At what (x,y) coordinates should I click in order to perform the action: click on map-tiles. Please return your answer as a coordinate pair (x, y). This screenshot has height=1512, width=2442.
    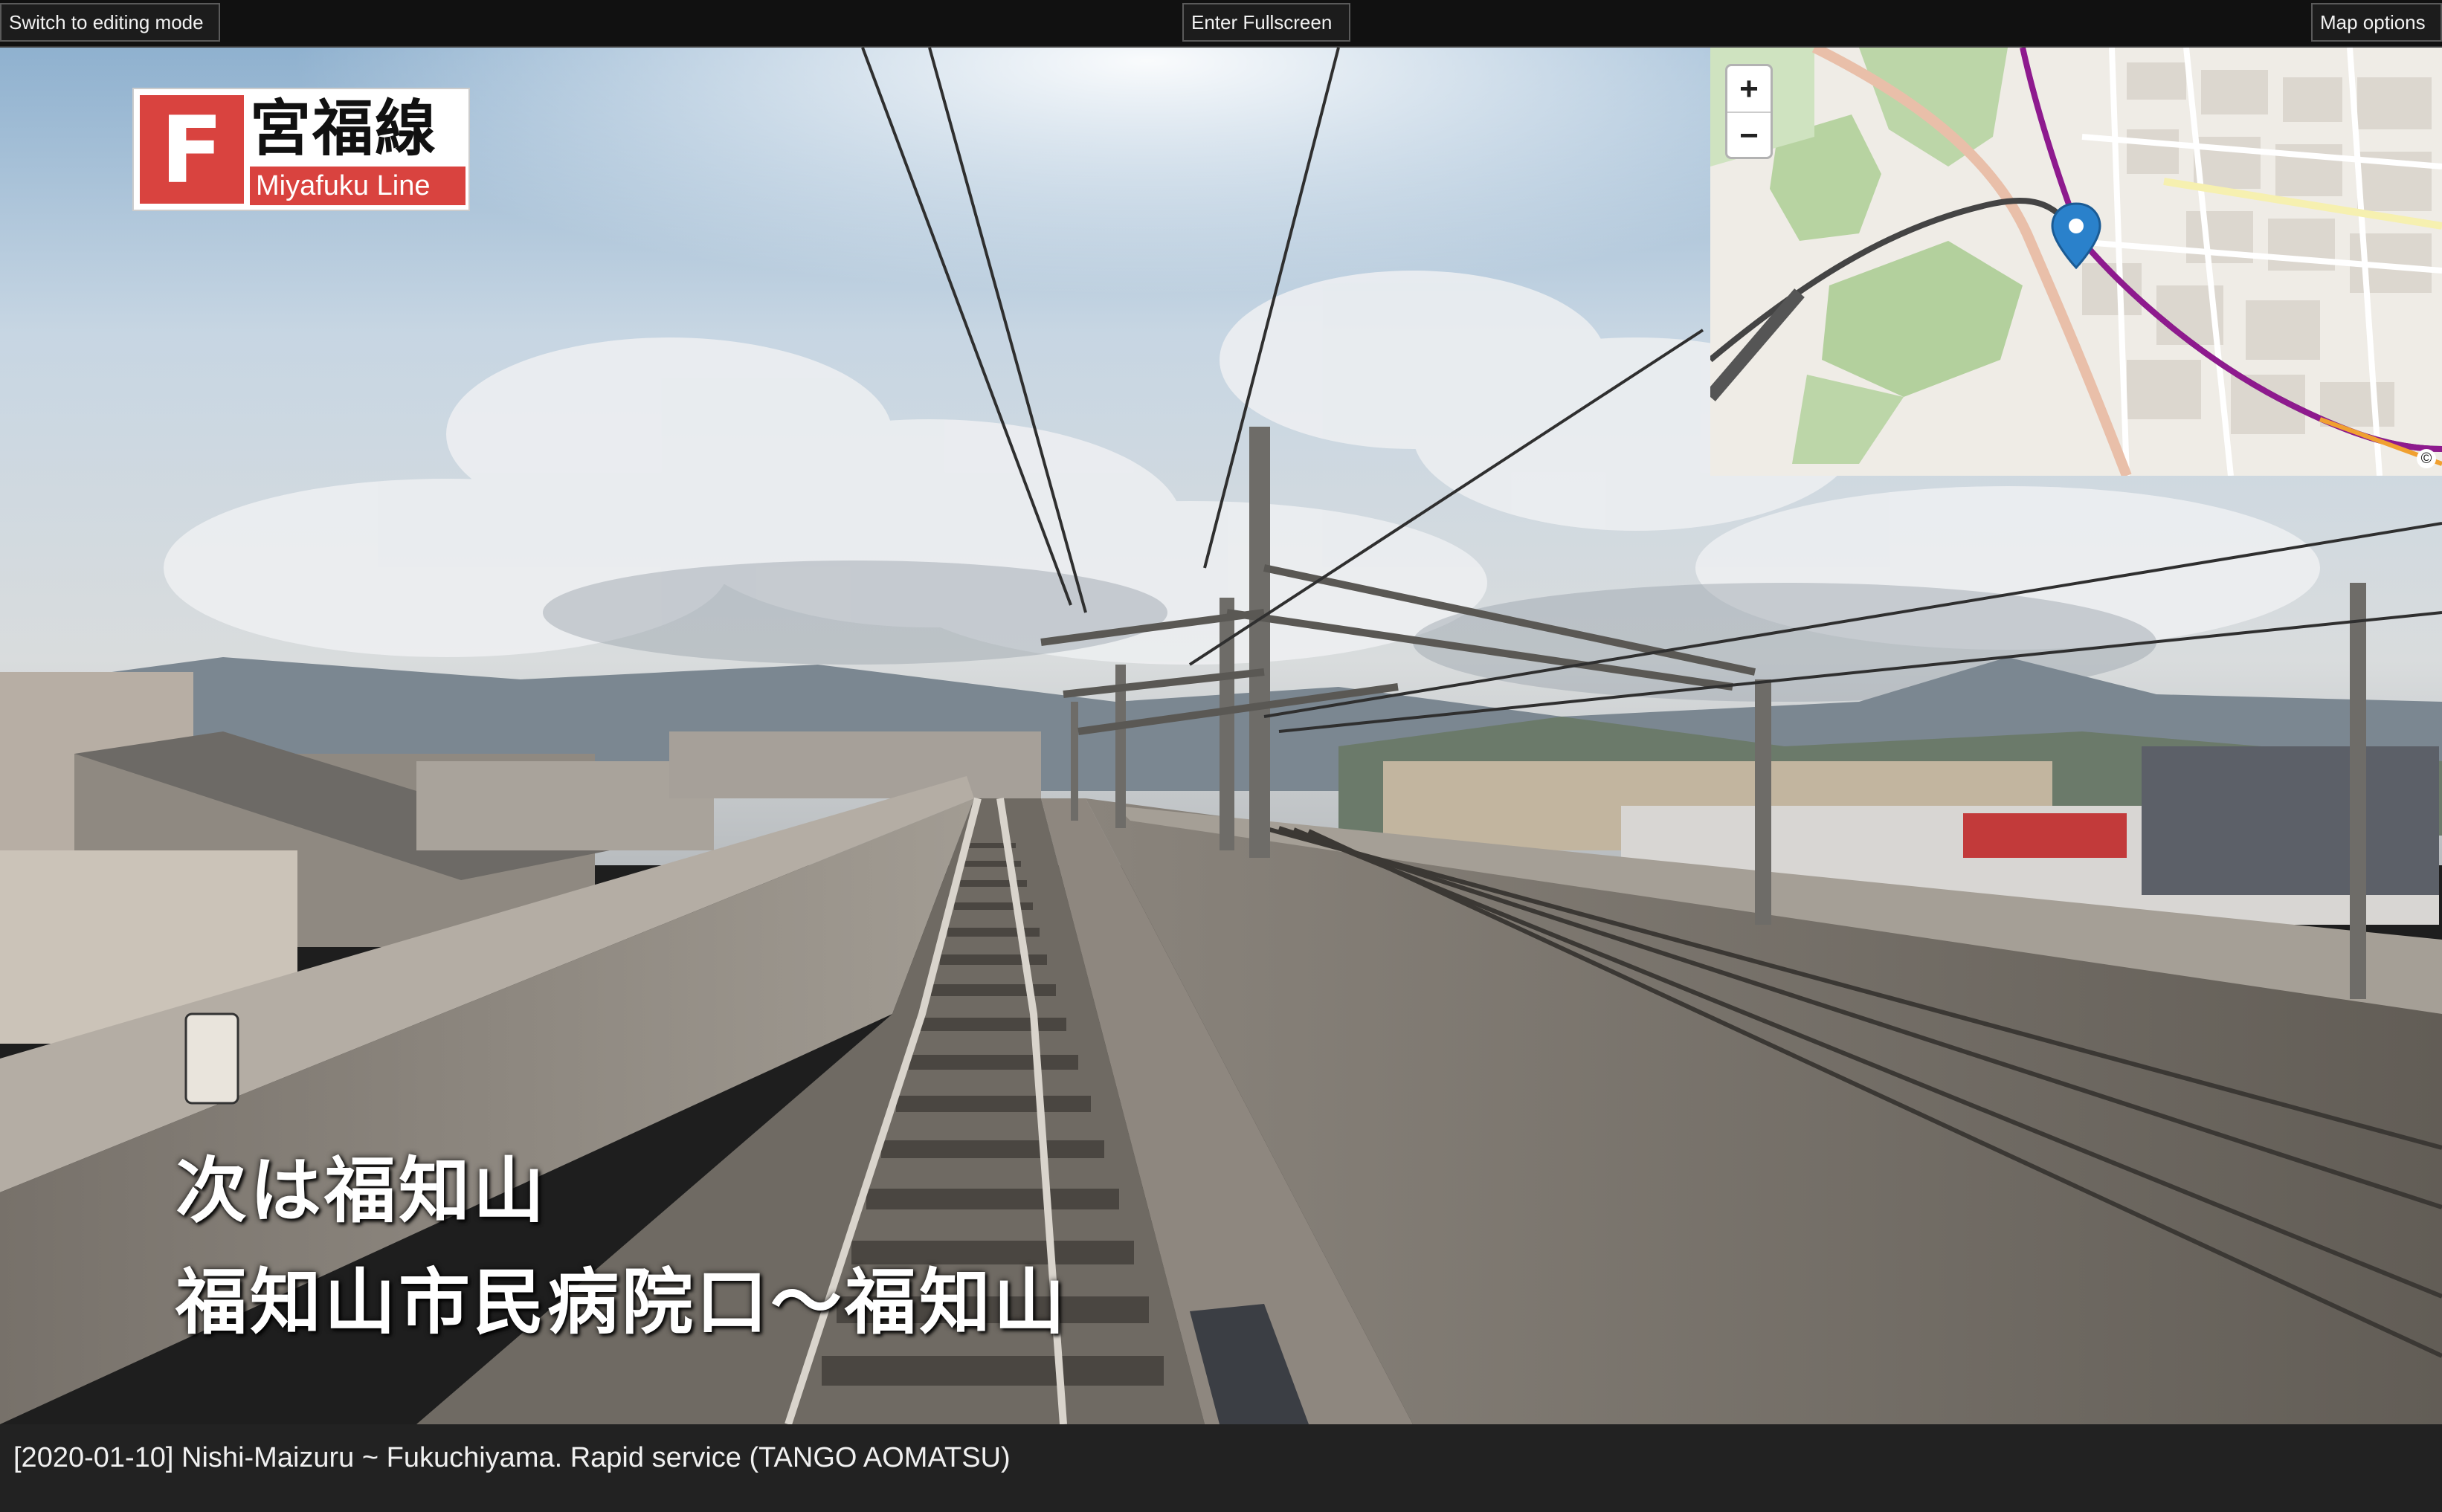
    Looking at the image, I should click on (2076, 262).